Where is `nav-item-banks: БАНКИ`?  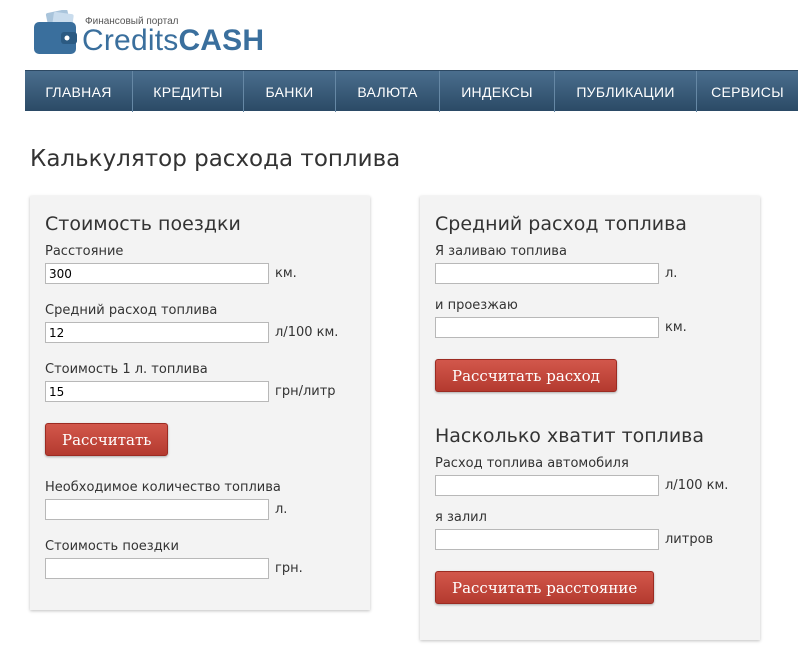 nav-item-banks: БАНКИ is located at coordinates (290, 91).